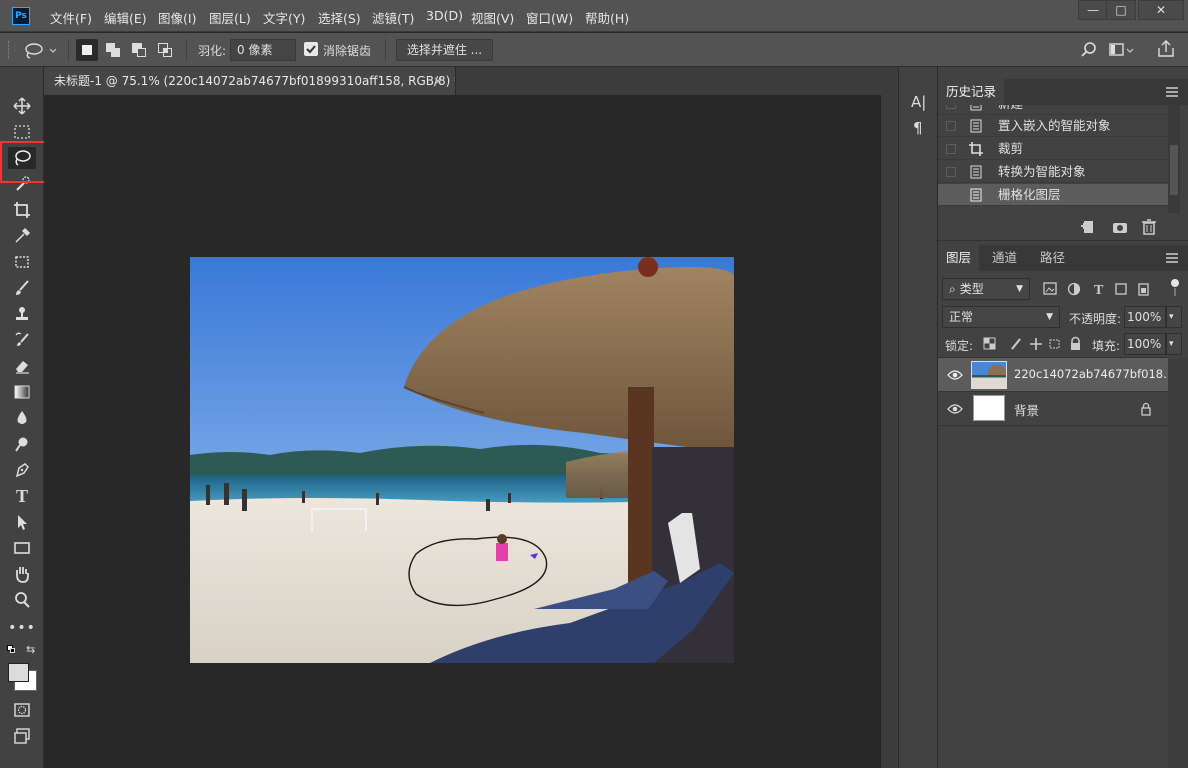 This screenshot has width=1188, height=768. What do you see at coordinates (1053, 110) in the screenshot?
I see `history-item: 新建` at bounding box center [1053, 110].